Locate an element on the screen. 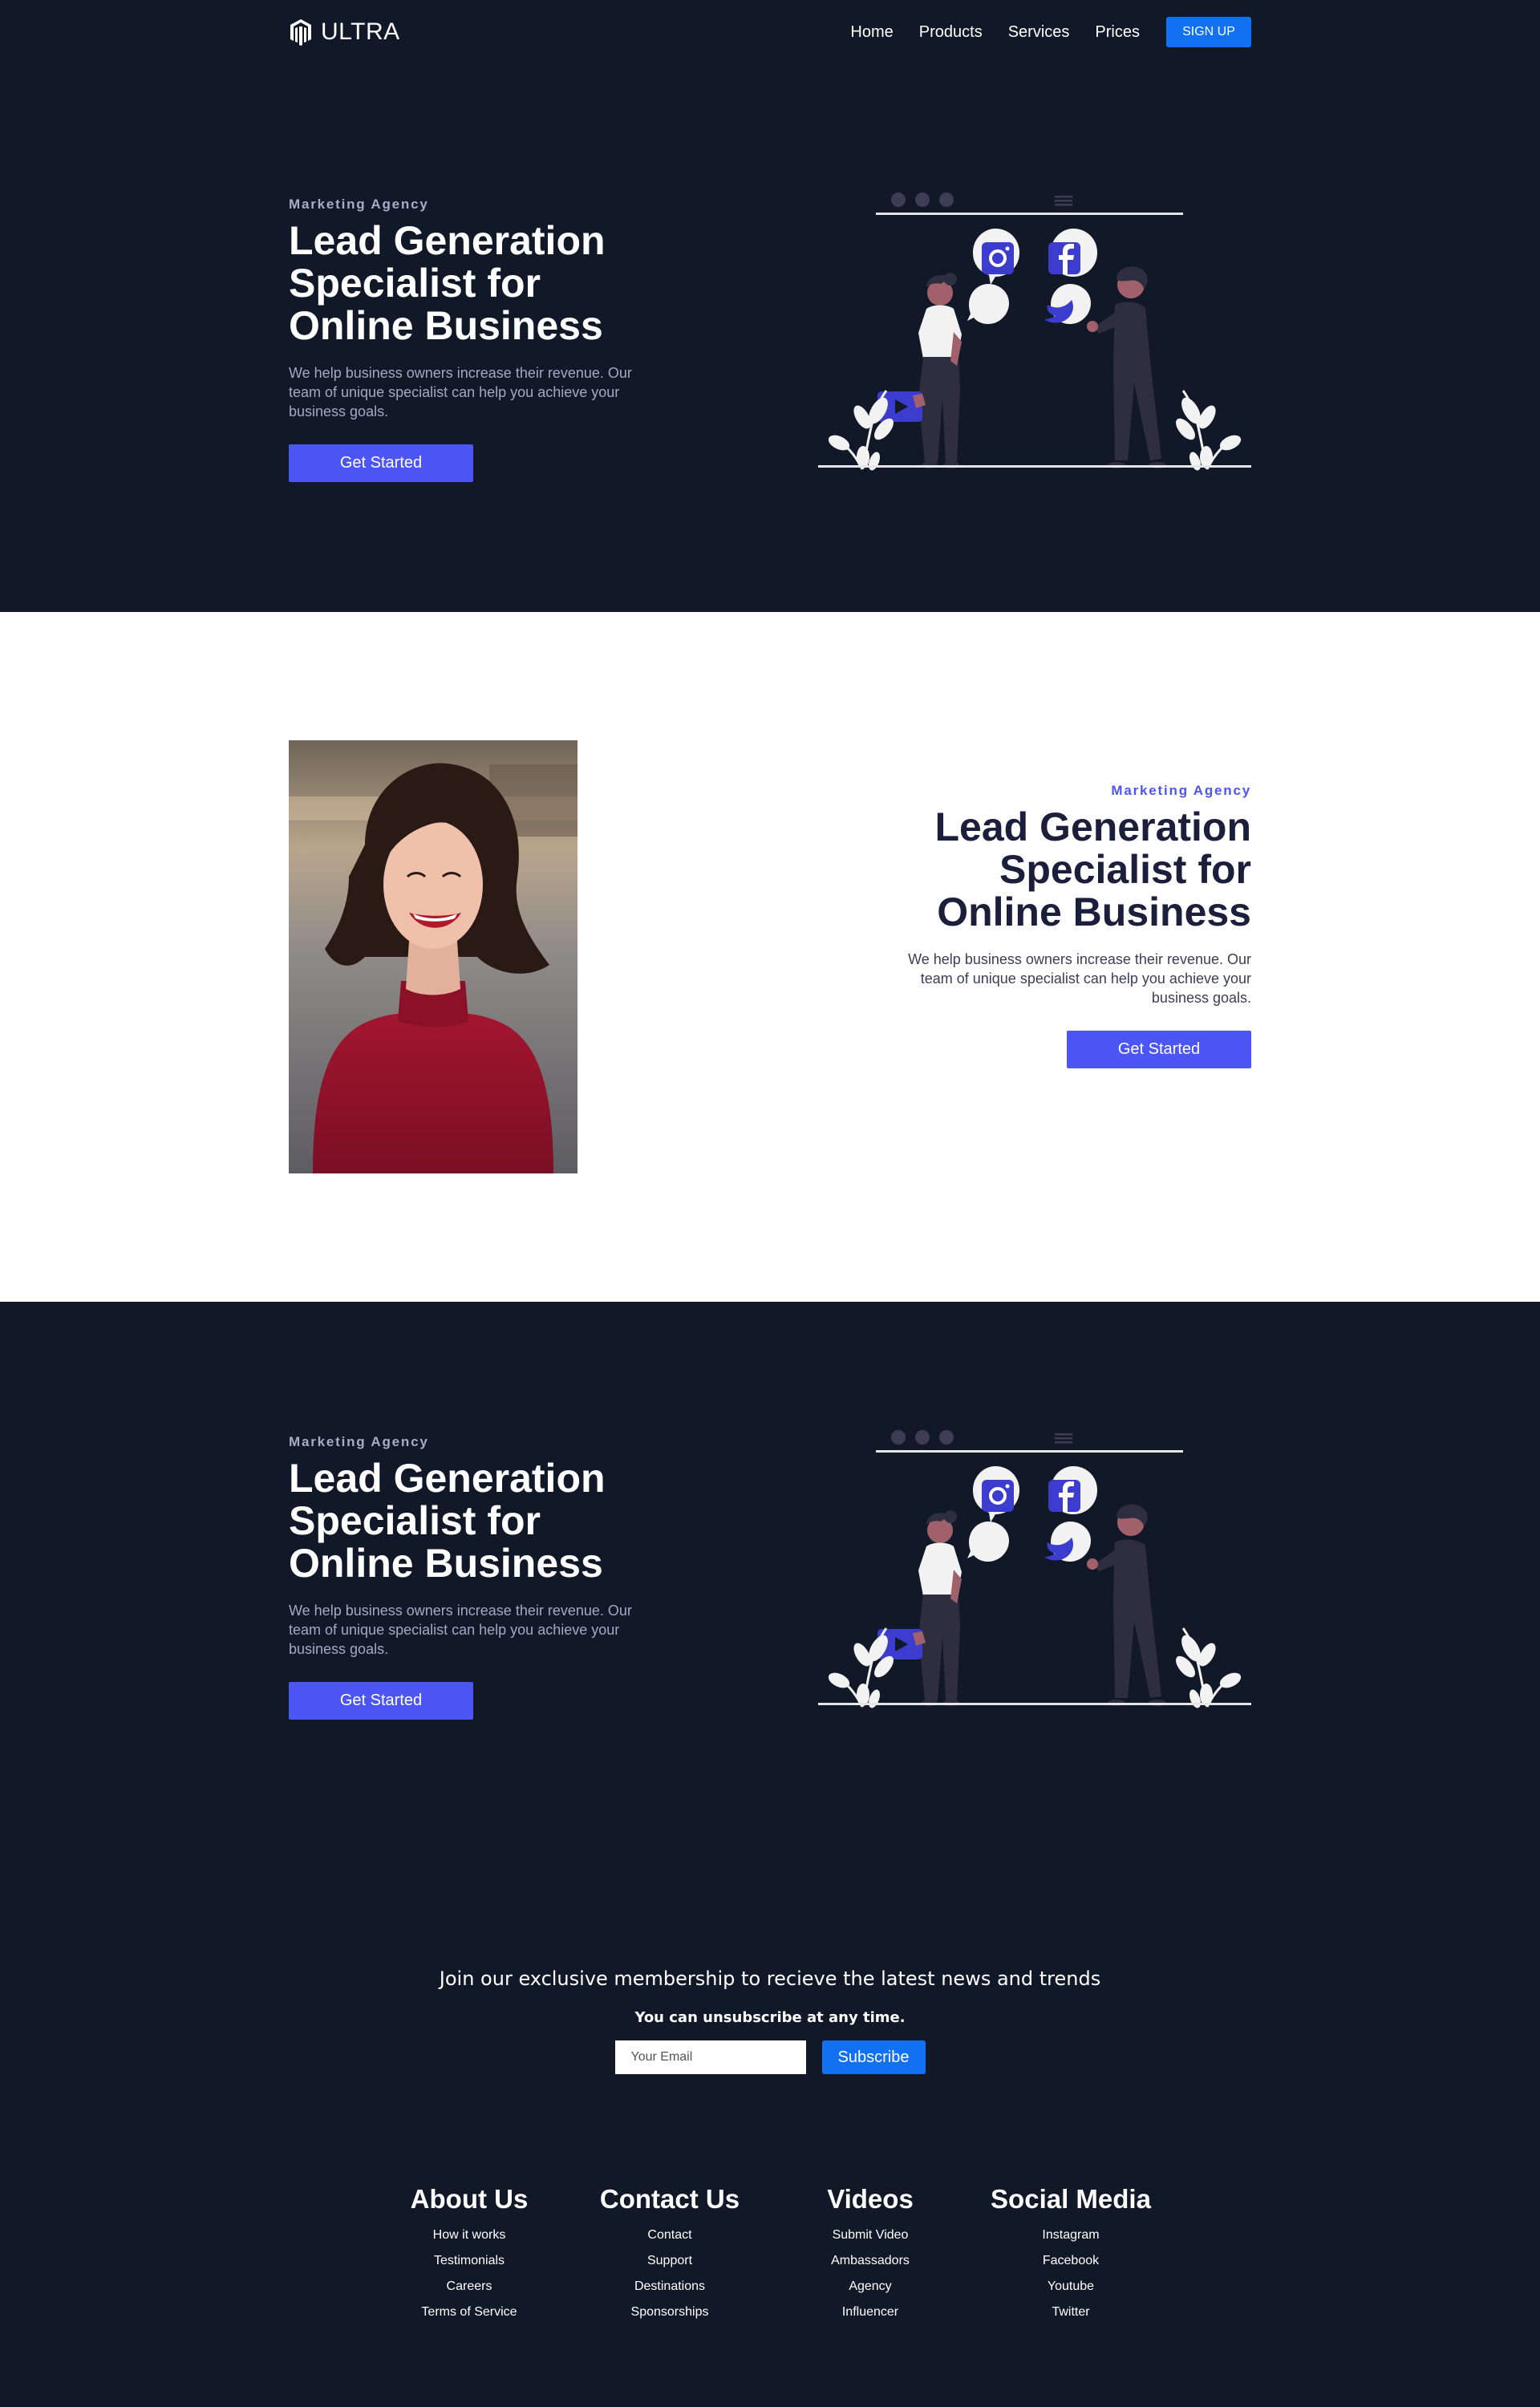  nav-link-services: Services is located at coordinates (1039, 32).